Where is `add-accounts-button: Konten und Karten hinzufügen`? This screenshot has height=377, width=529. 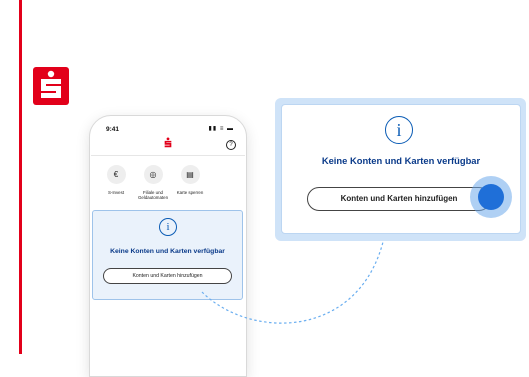 add-accounts-button: Konten und Karten hinzufügen is located at coordinates (399, 199).